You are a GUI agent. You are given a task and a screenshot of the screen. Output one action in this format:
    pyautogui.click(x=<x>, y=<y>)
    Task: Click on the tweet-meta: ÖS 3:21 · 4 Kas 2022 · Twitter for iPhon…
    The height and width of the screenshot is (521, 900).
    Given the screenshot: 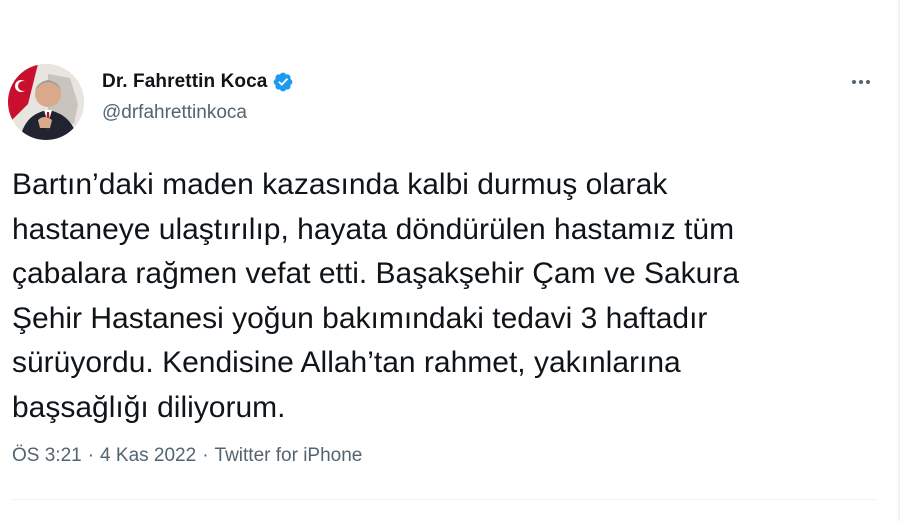 What is the action you would take?
    pyautogui.click(x=187, y=456)
    